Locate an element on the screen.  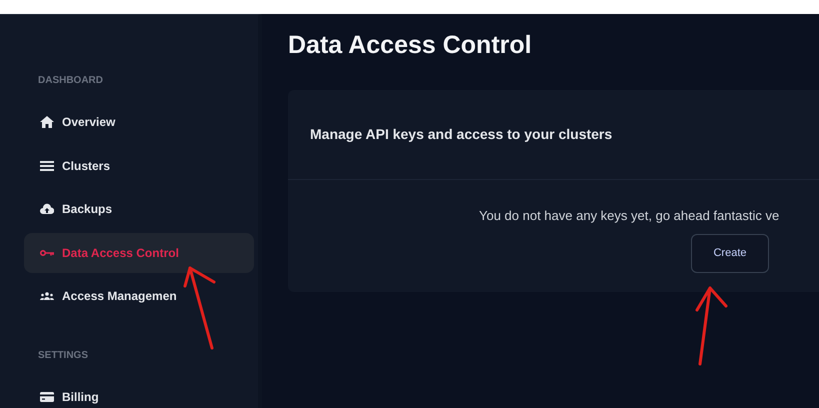
list-icon is located at coordinates (47, 166).